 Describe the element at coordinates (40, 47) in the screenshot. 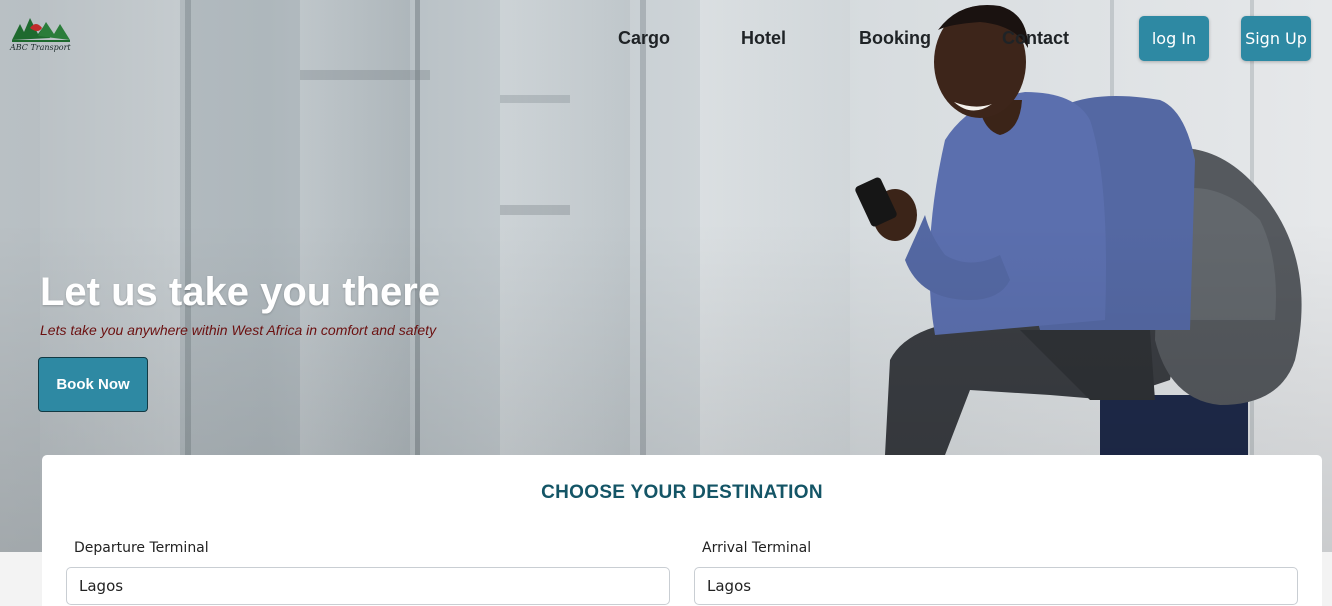

I see `brand-logo-text: ABC Transport` at that location.